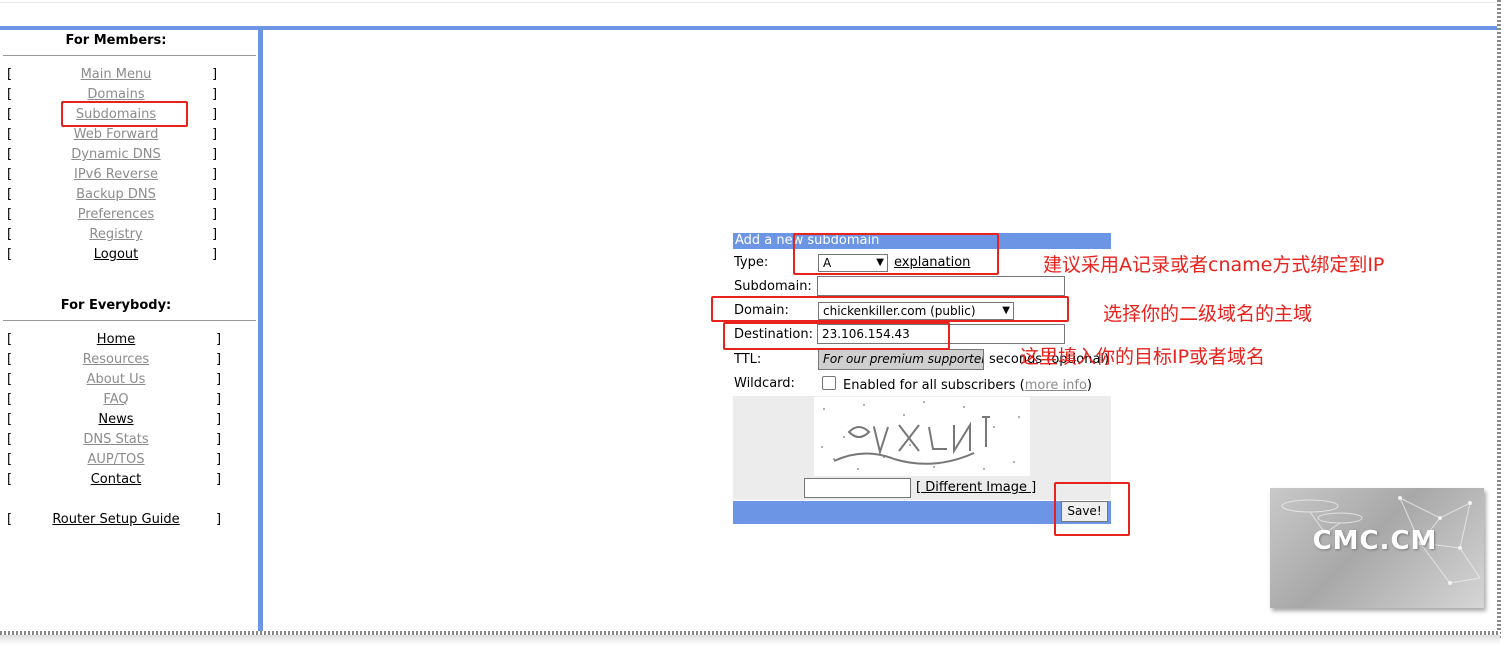 The width and height of the screenshot is (1510, 645). I want to click on sidebar-link: Home, so click(116, 339).